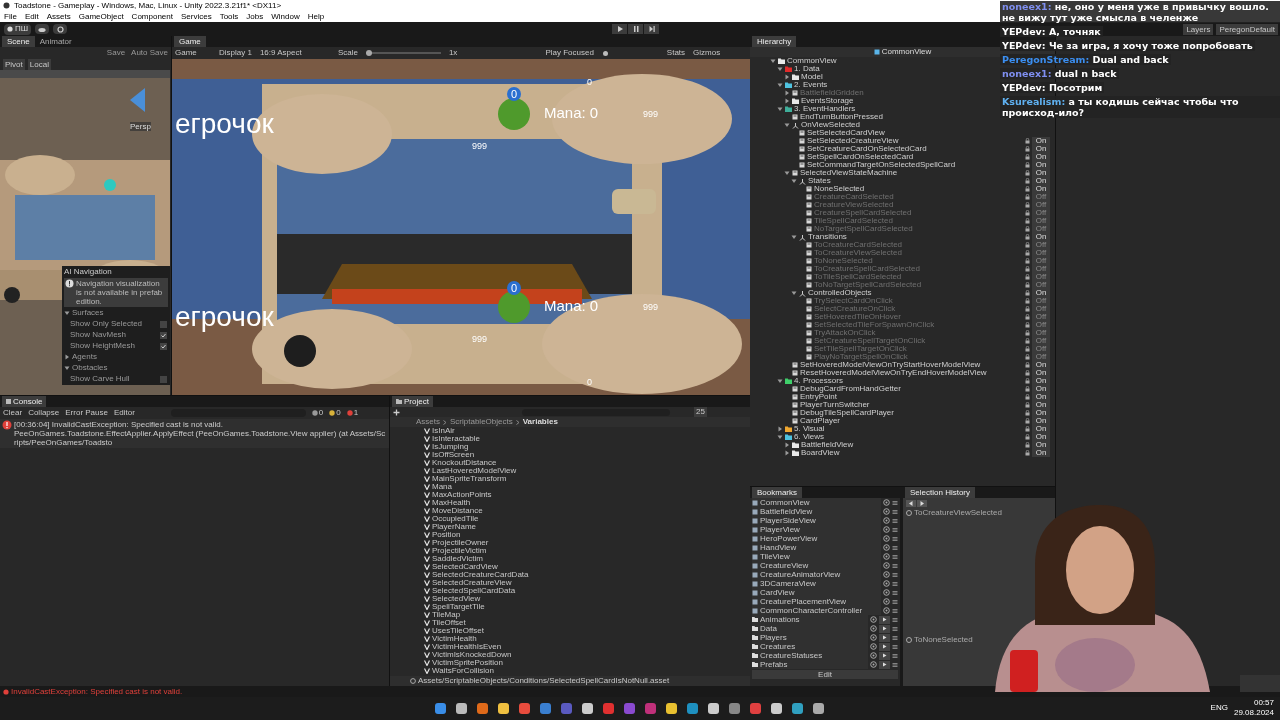  Describe the element at coordinates (285, 16) in the screenshot. I see `menu-item: Window` at that location.